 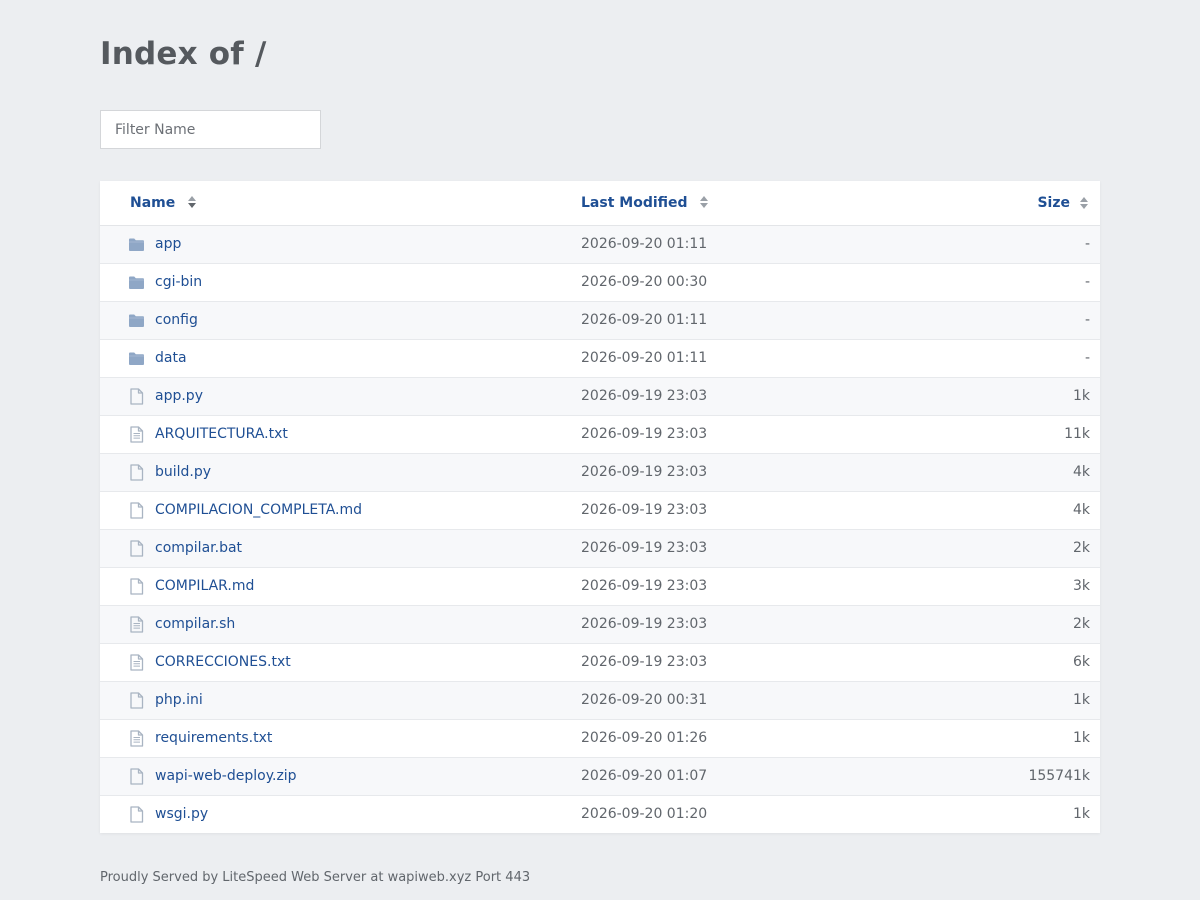 I want to click on file-link: CORRECCIONES.txt, so click(x=223, y=662).